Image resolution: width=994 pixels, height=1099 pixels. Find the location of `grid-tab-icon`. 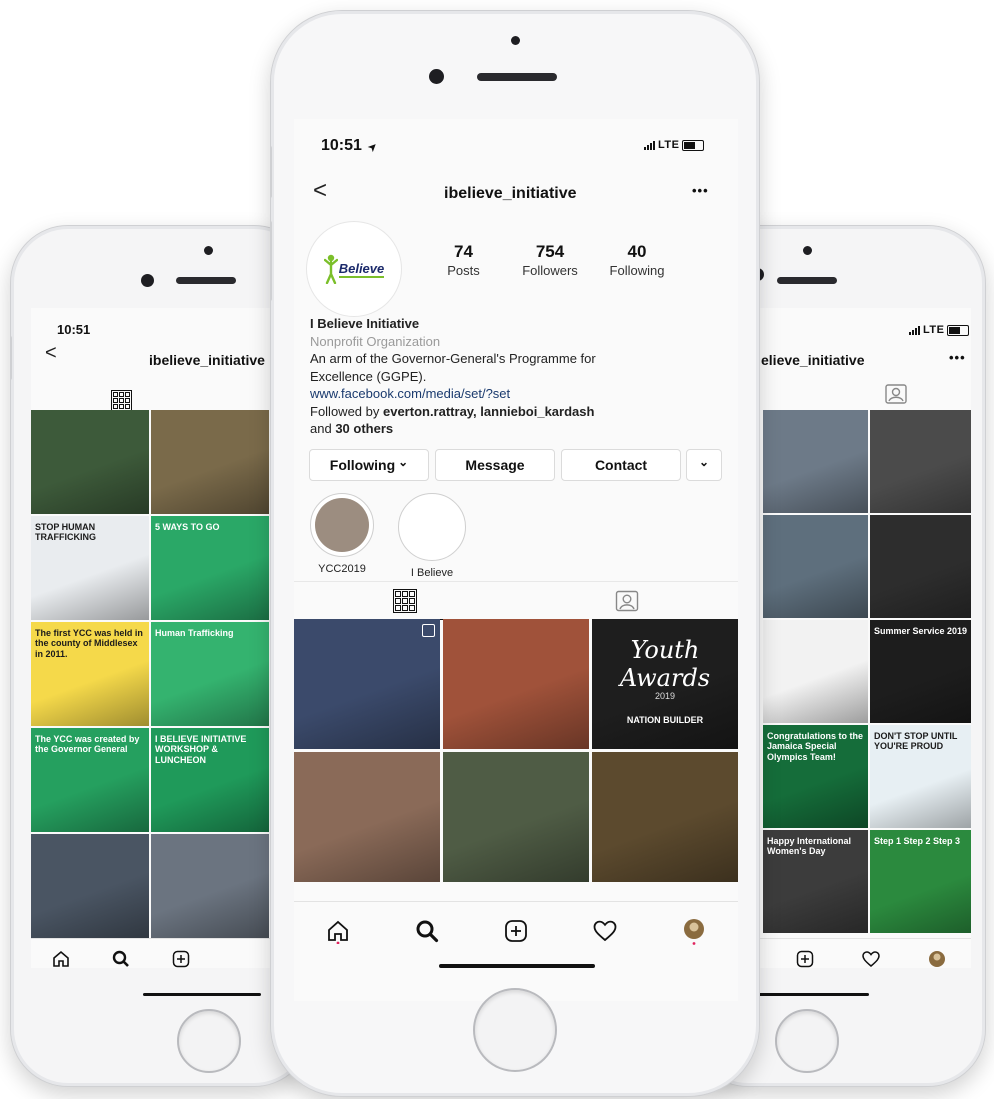

grid-tab-icon is located at coordinates (121, 397).